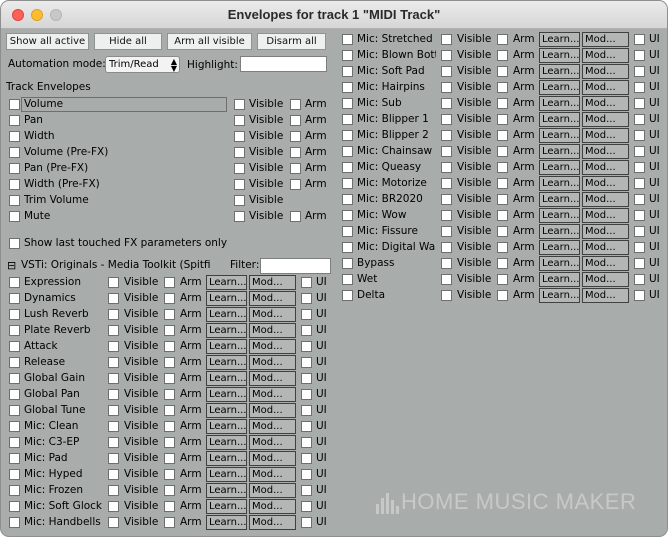  What do you see at coordinates (128, 41) in the screenshot?
I see `hide-all-button: Hide all` at bounding box center [128, 41].